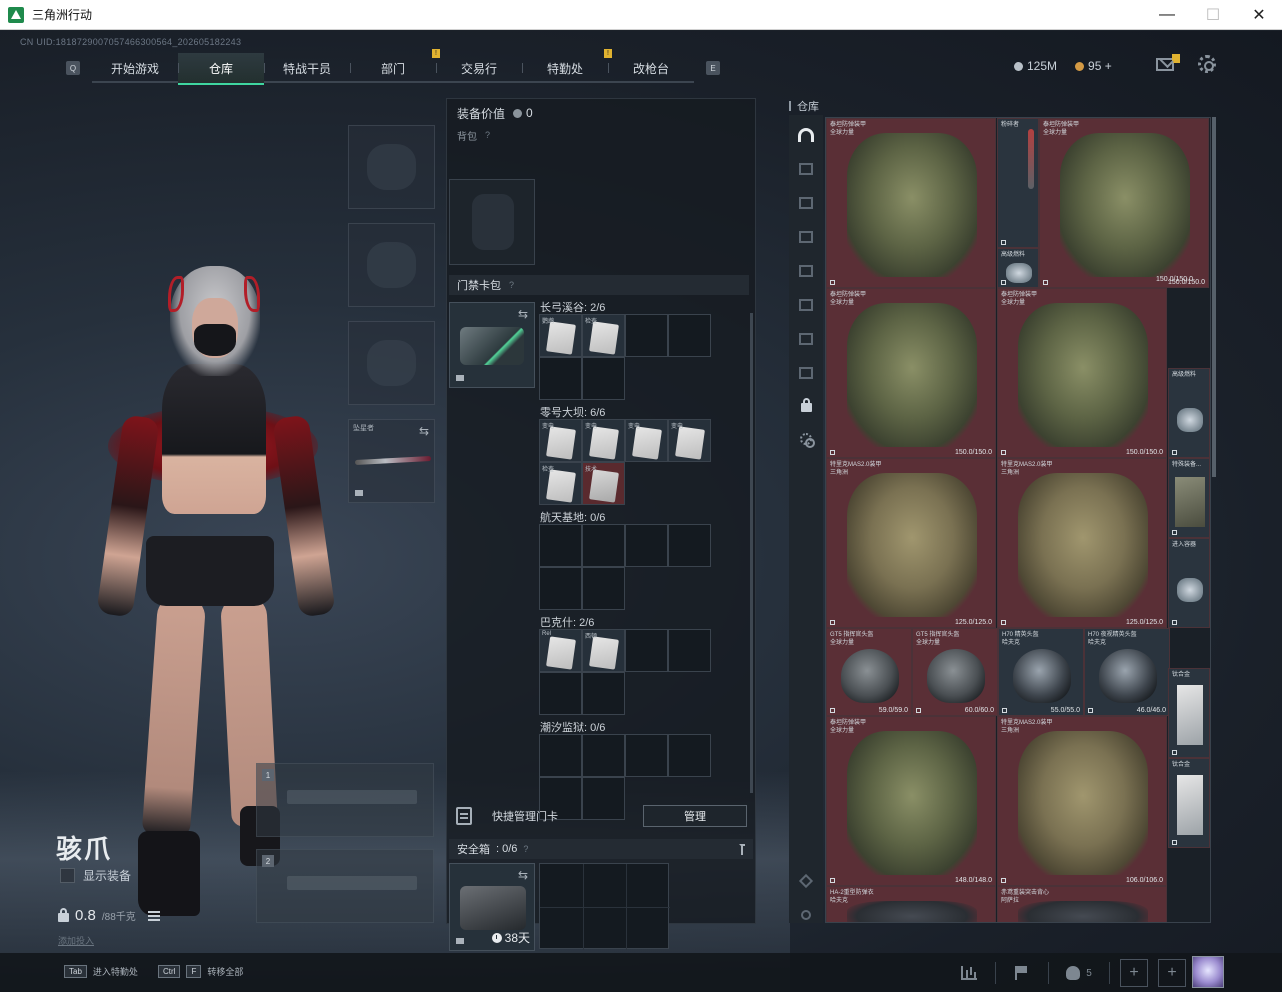 This screenshot has width=1282, height=992. Describe the element at coordinates (101, 971) in the screenshot. I see `hint-enter-special: Tab 进入特勤处` at that location.